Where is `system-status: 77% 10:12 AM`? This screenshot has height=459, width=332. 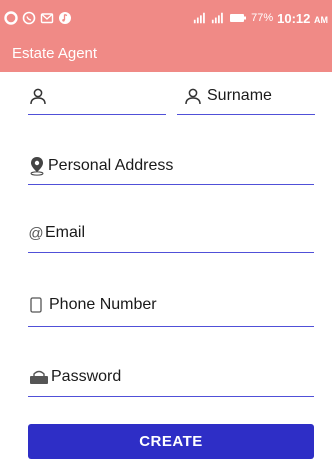
system-status: 77% 10:12 AM is located at coordinates (260, 18).